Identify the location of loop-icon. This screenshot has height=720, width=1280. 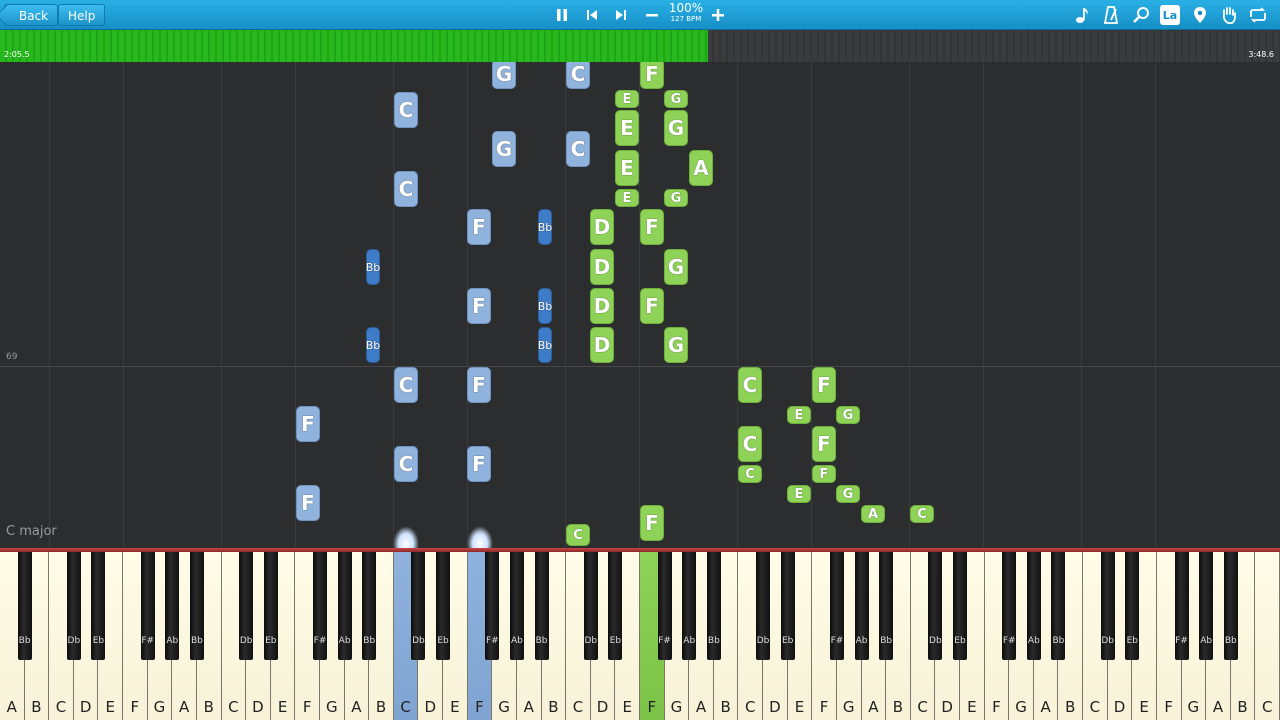
(1258, 15).